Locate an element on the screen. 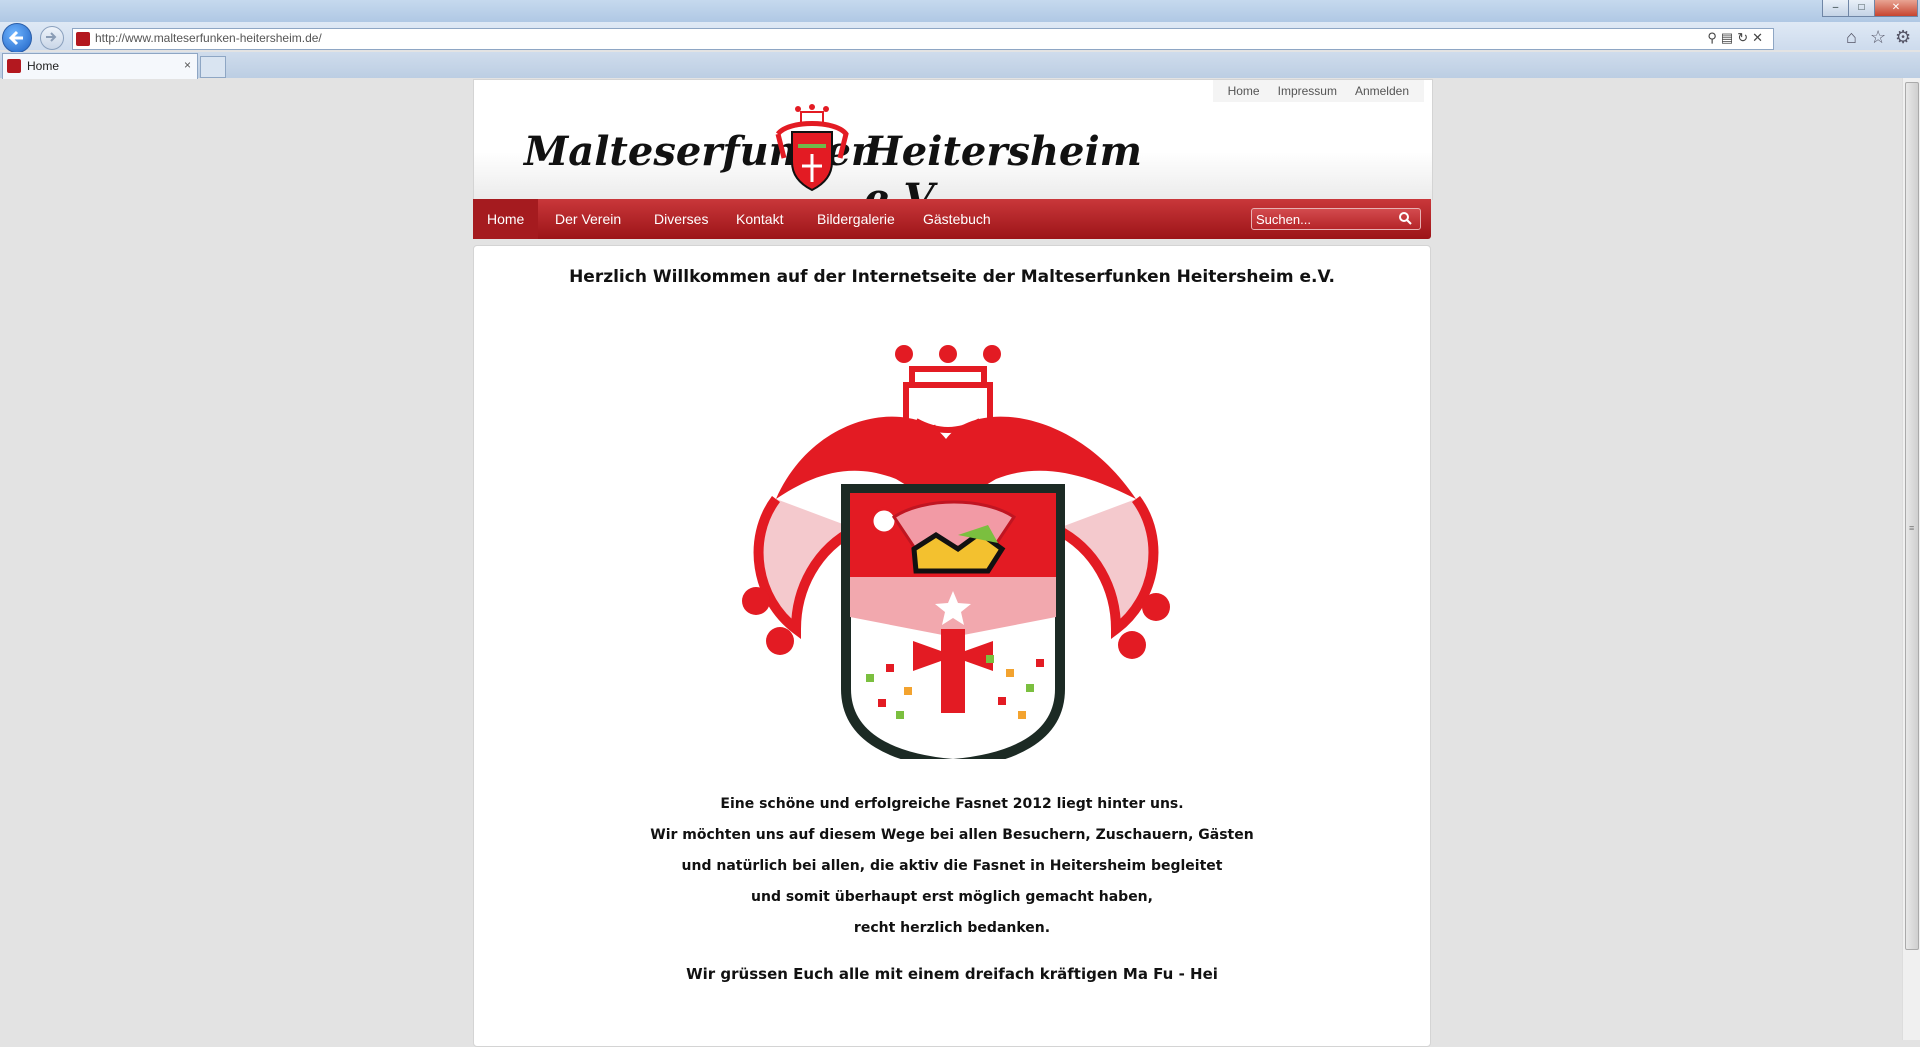  toplink-impressum: Impressum is located at coordinates (1307, 91).